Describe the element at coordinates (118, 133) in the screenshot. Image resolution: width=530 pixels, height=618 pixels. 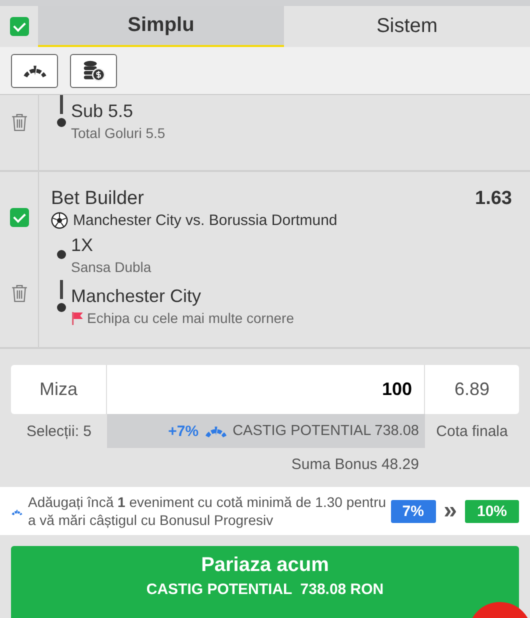
I see `market-name: Total Goluri 5.5` at that location.